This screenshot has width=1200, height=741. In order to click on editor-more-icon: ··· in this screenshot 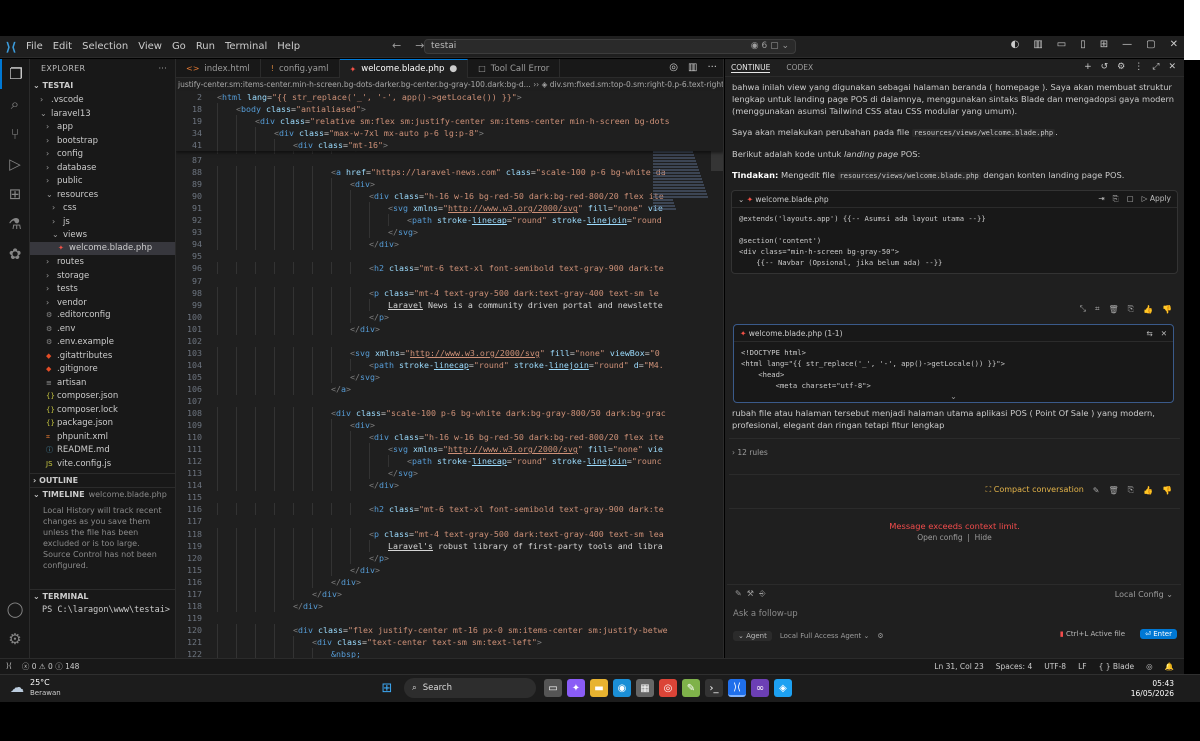, I will do `click(712, 67)`.